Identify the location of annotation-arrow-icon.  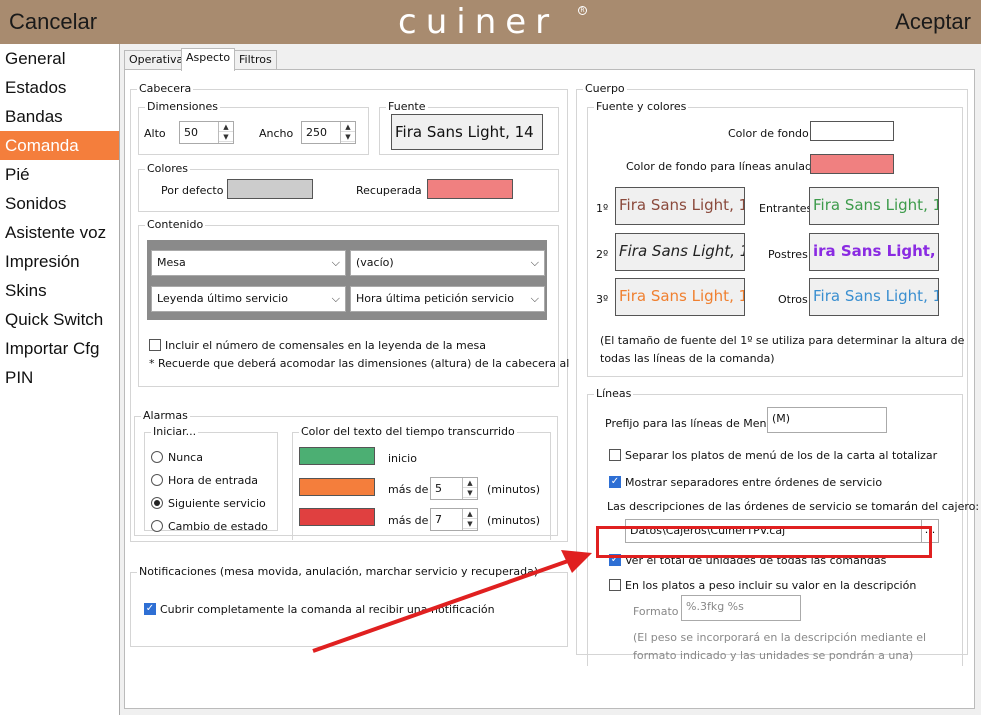
(452, 601).